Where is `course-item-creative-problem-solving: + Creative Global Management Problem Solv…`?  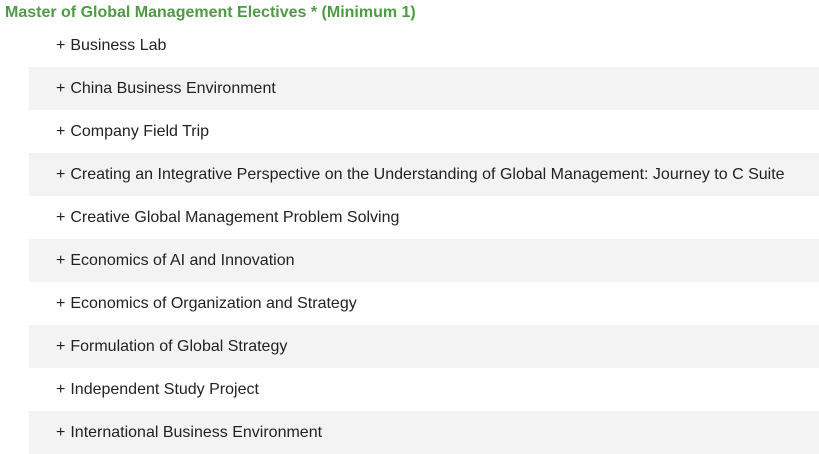 course-item-creative-problem-solving: + Creative Global Management Problem Solv… is located at coordinates (424, 217).